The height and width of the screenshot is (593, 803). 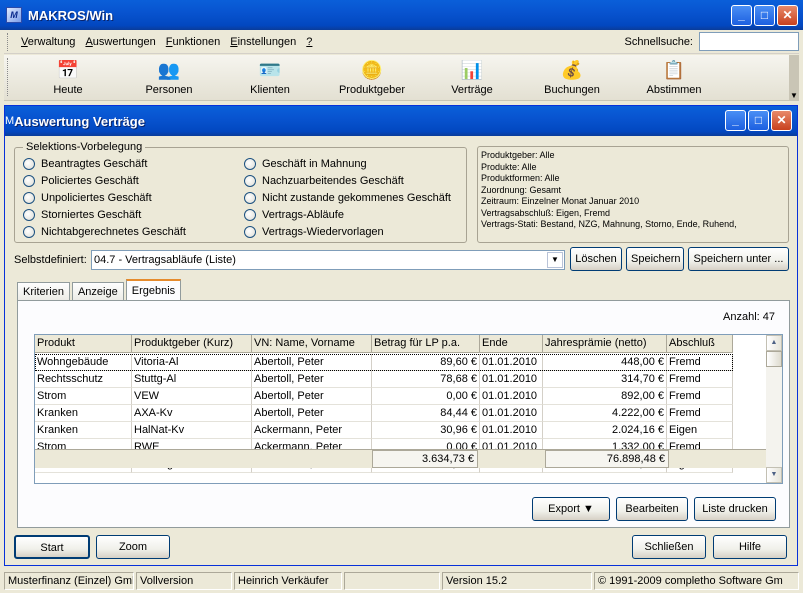 I want to click on radio-wiedervorlagen: Vertrags-Wiedervorlagen, so click(x=314, y=232).